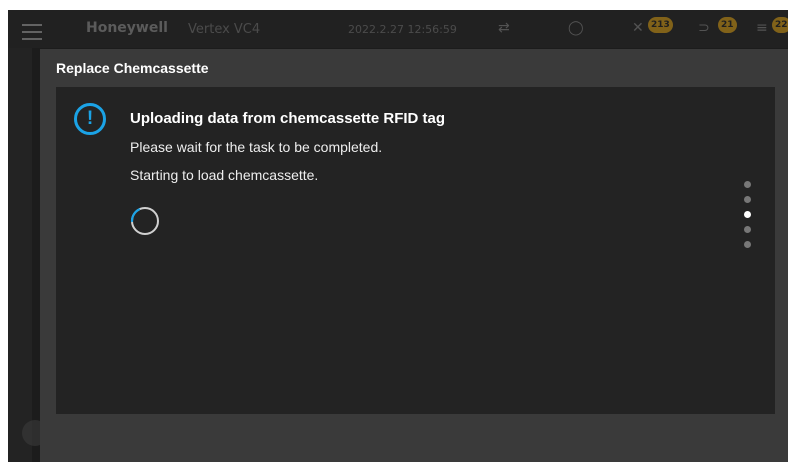 The height and width of the screenshot is (471, 795). What do you see at coordinates (20, 255) in the screenshot?
I see `app-sidebar` at bounding box center [20, 255].